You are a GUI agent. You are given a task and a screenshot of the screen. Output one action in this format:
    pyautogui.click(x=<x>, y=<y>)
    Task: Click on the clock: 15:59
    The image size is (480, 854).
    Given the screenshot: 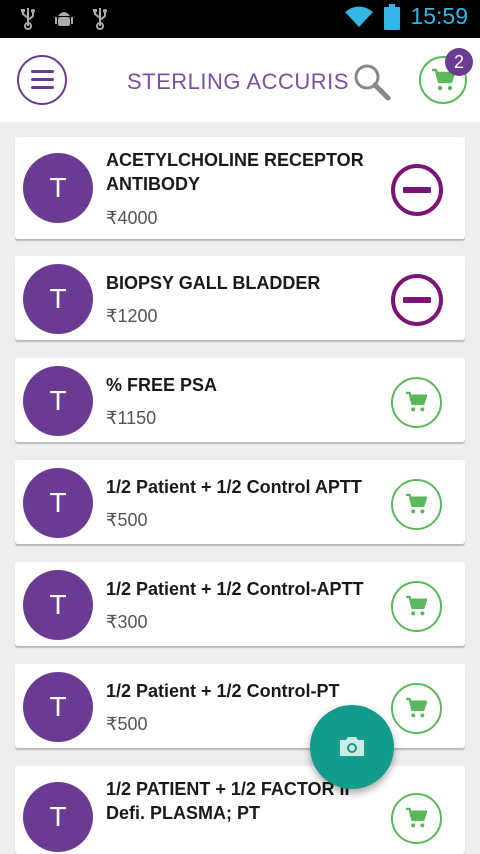 What is the action you would take?
    pyautogui.click(x=439, y=16)
    